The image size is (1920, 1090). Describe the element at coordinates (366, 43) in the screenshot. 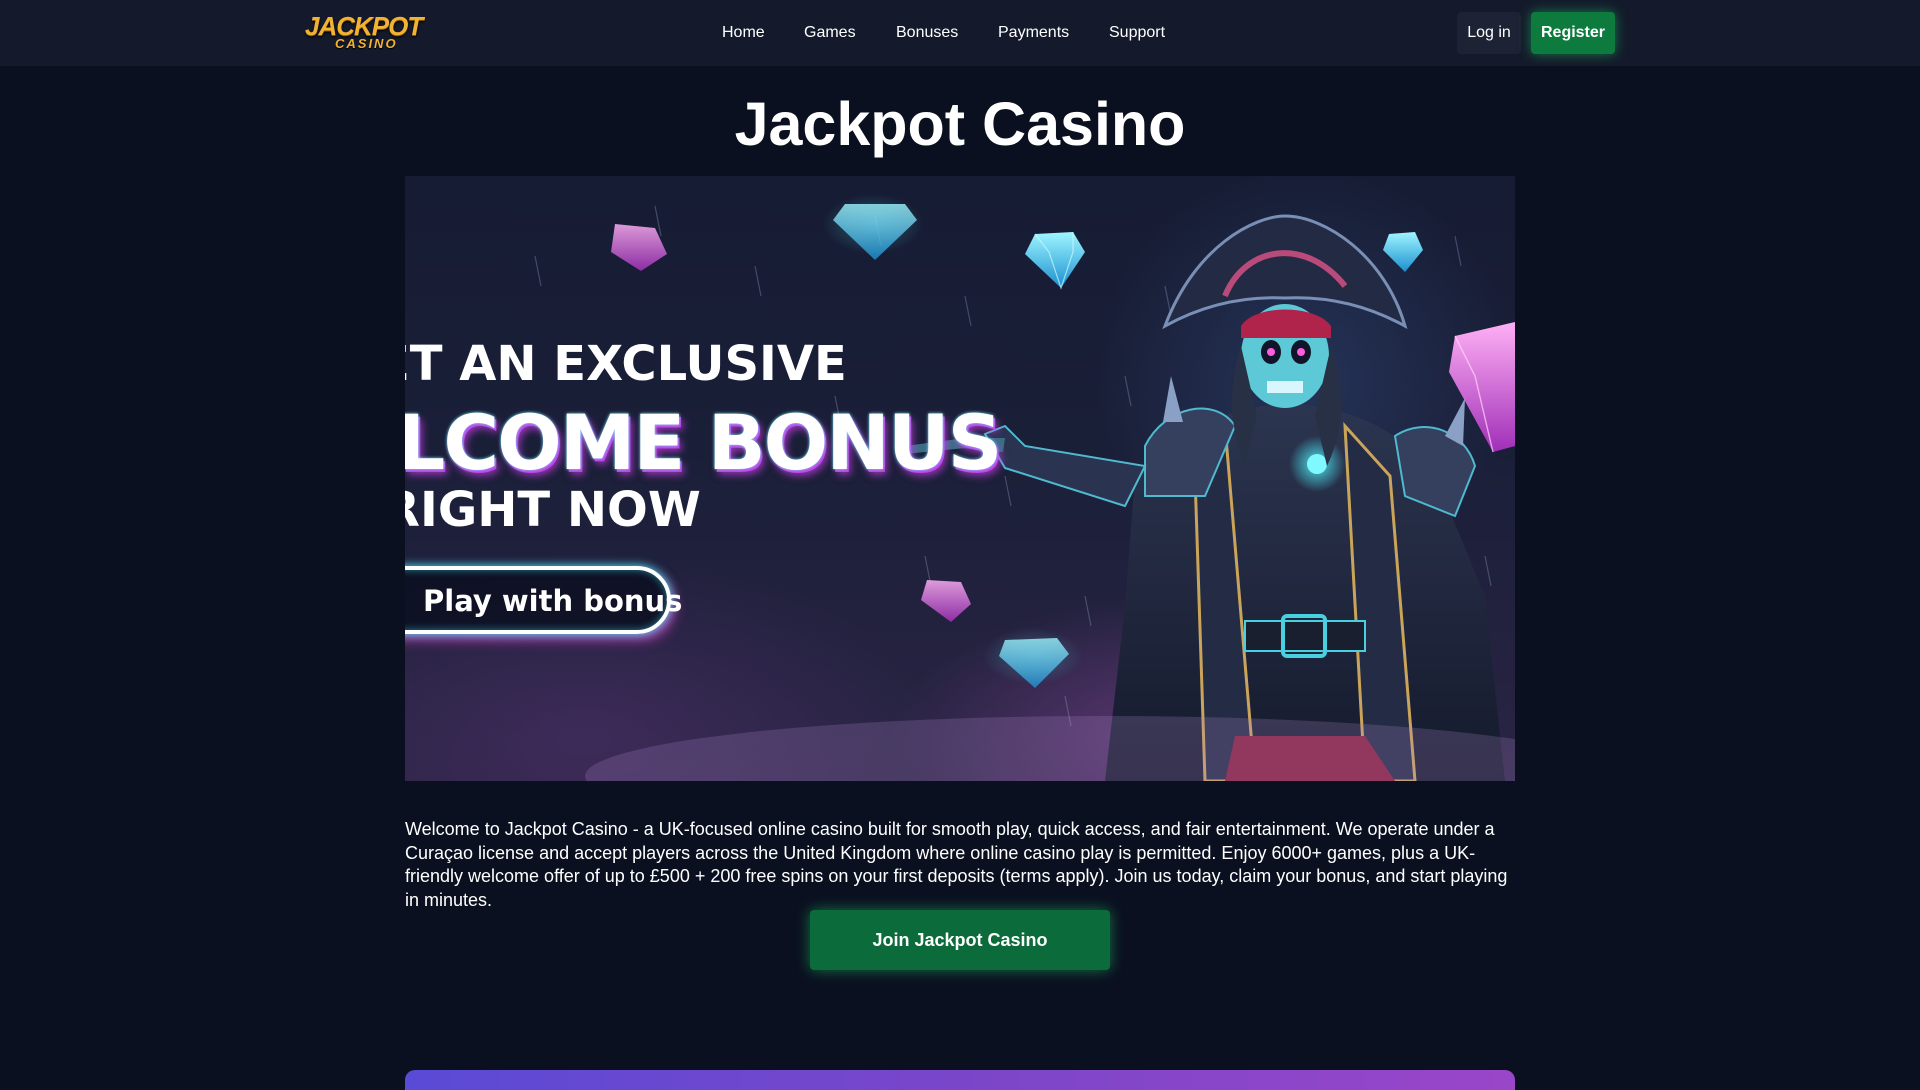

I see `logo-wordmark-bottom: CASINO` at that location.